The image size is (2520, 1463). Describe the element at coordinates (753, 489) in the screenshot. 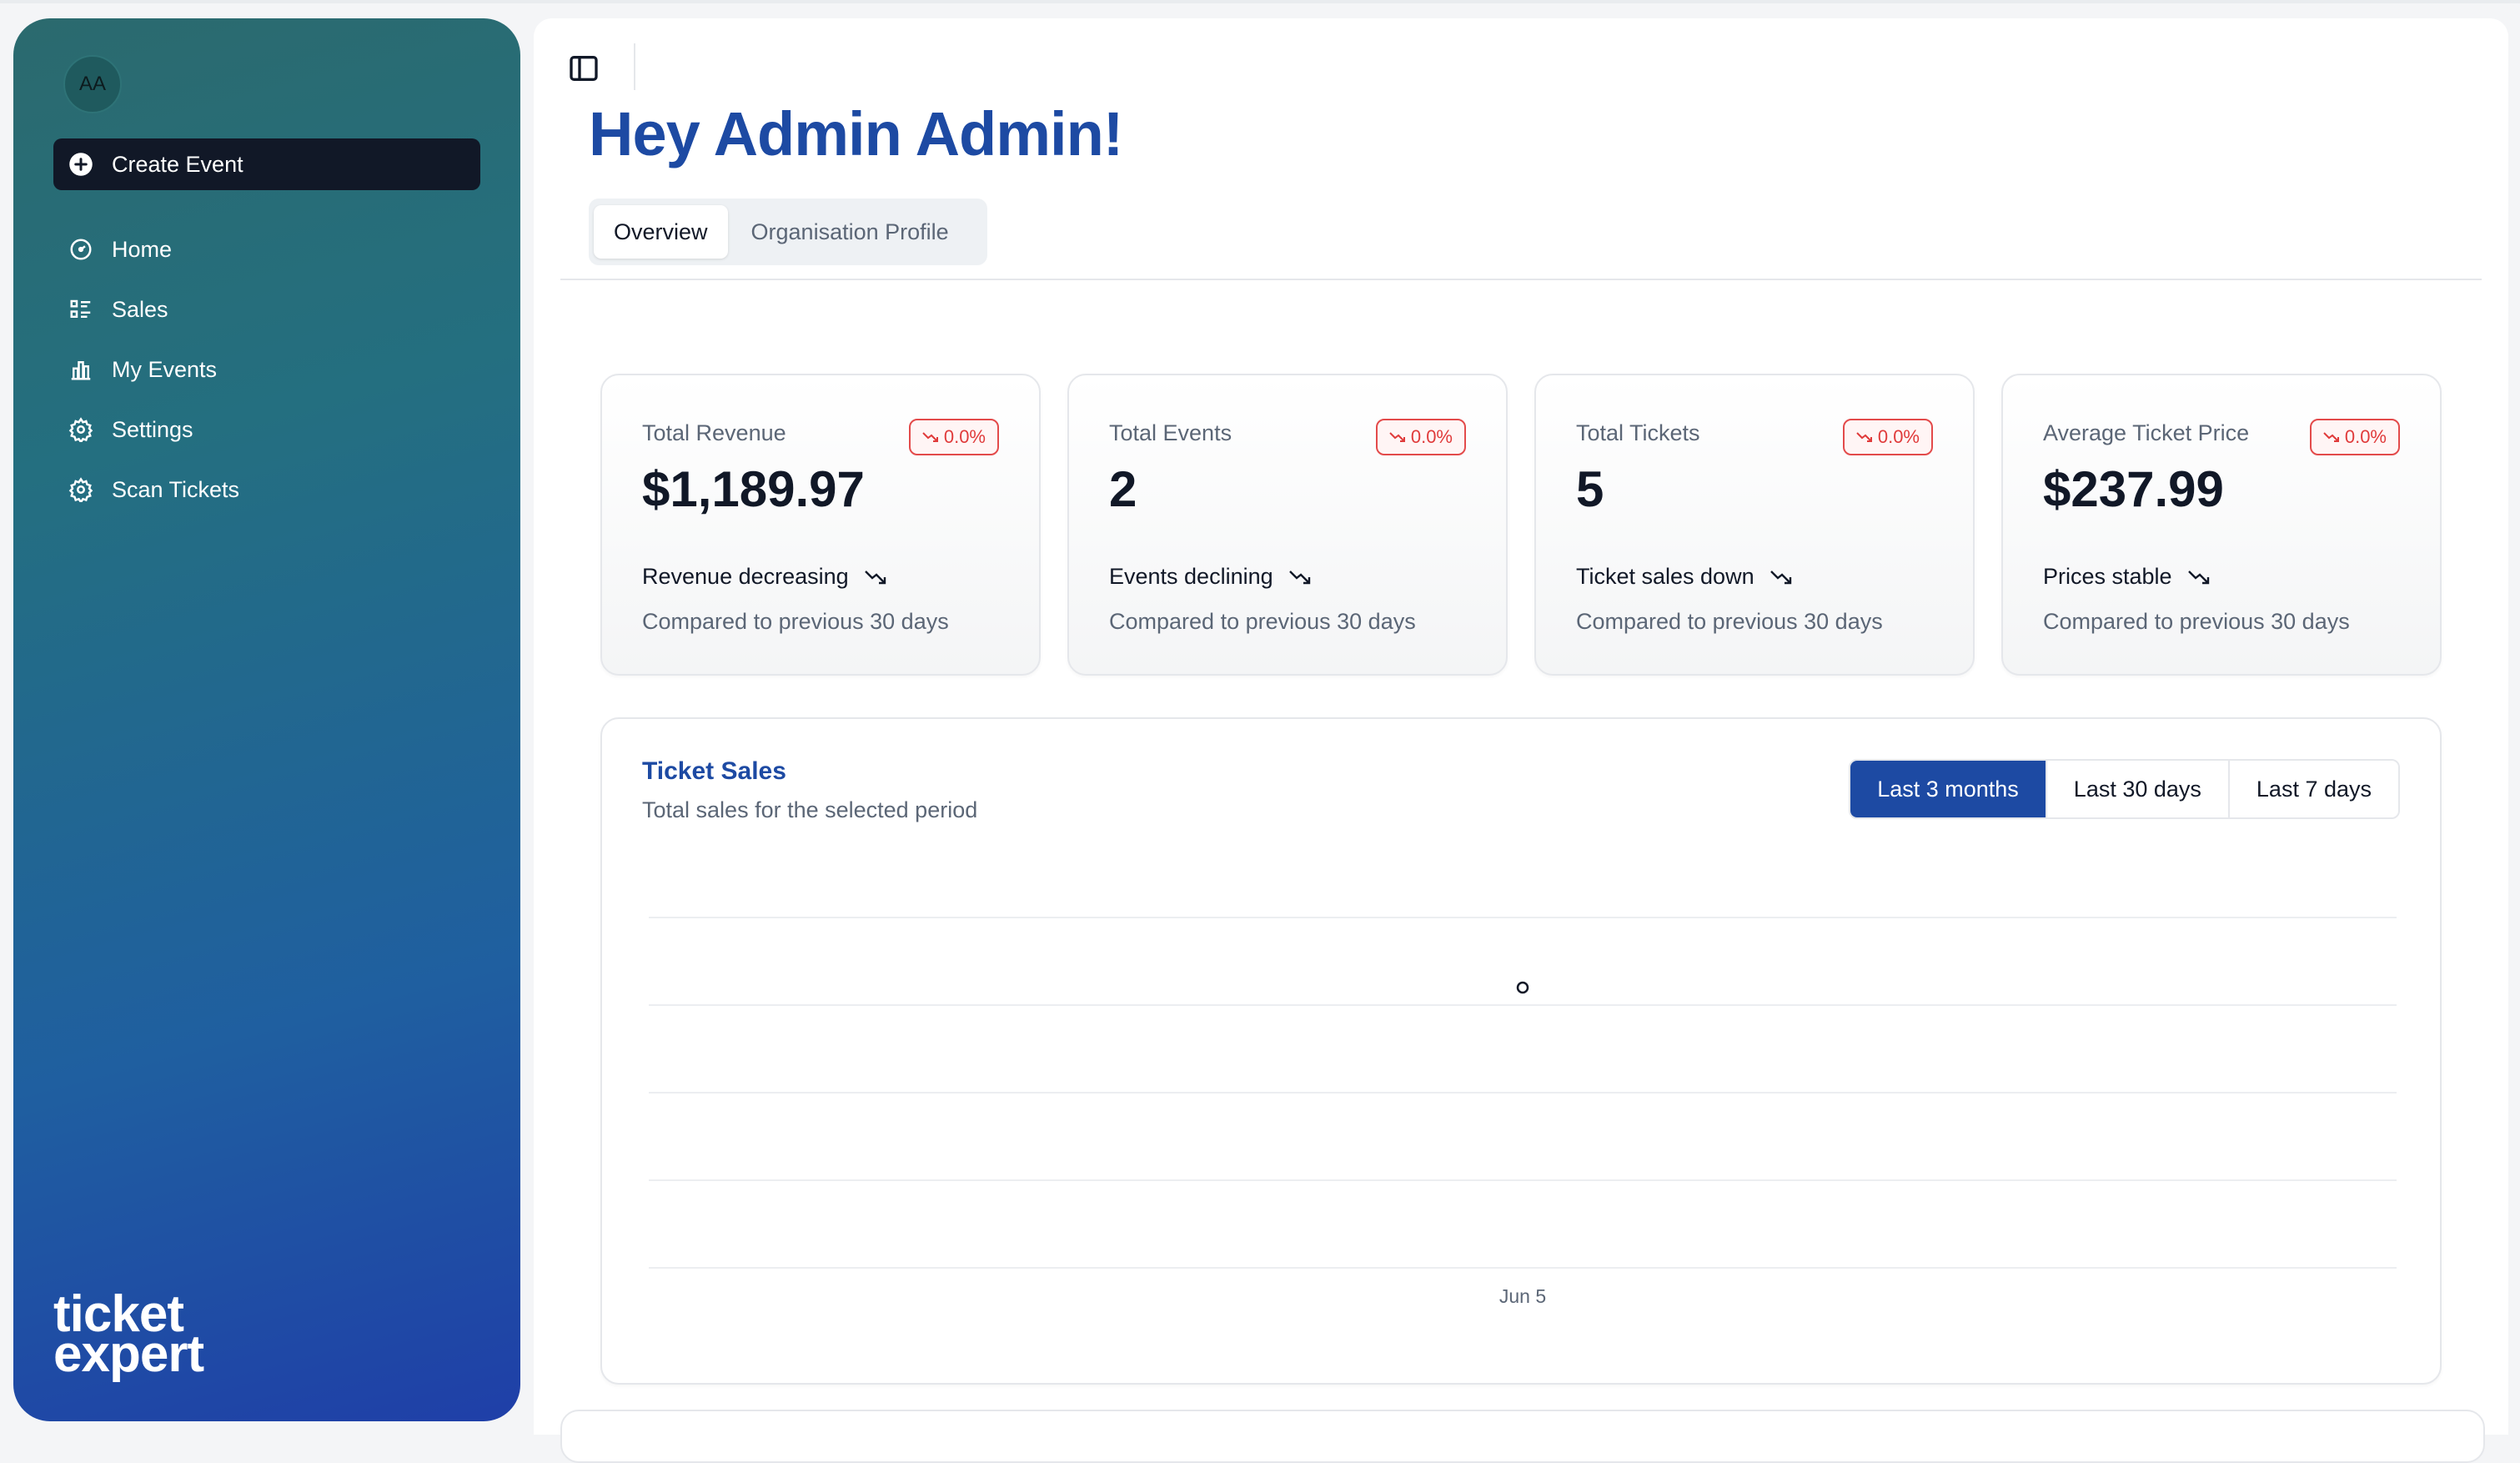

I see `stat-value: $1,189.97` at that location.